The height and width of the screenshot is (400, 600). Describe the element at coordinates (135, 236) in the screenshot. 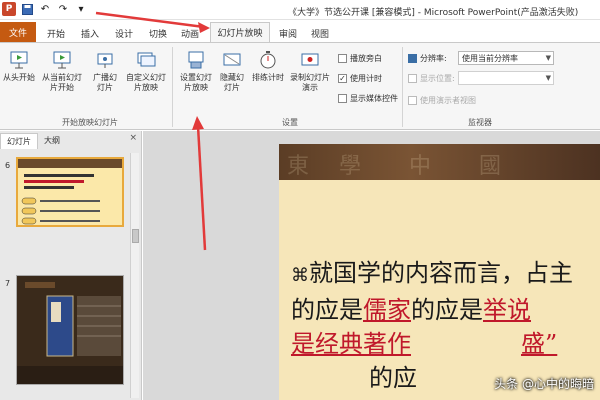

I see `scrollbar-thumb` at that location.